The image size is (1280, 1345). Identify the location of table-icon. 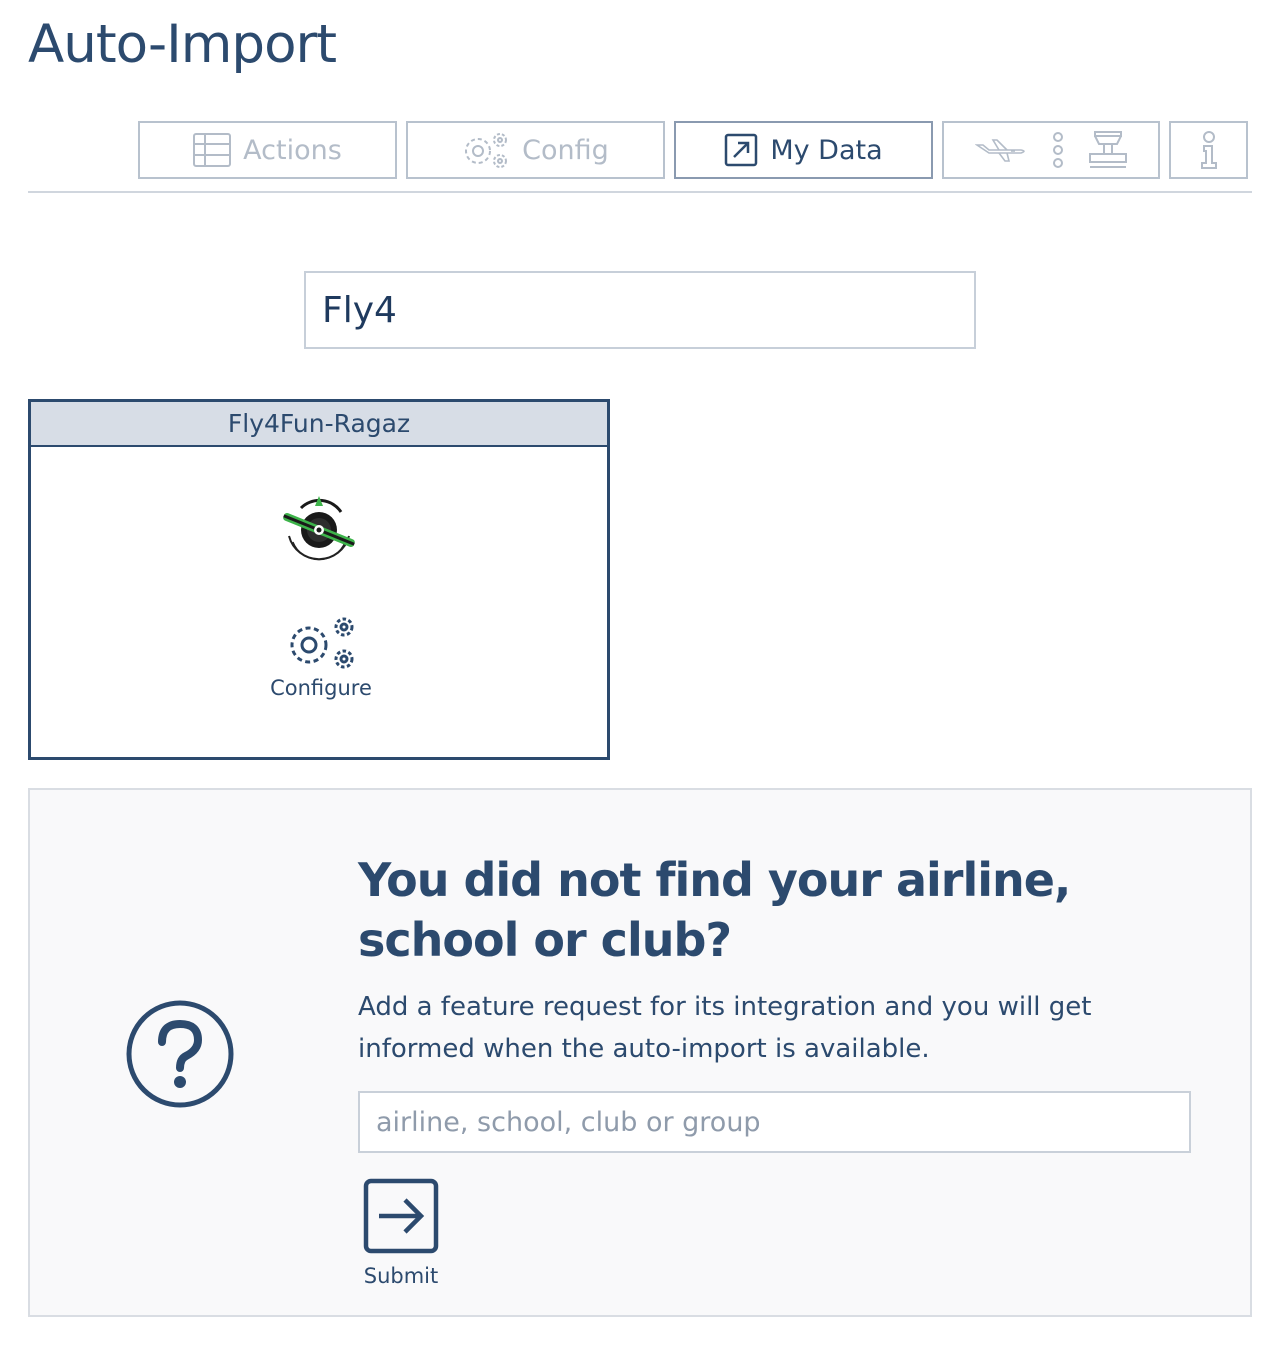
(212, 150).